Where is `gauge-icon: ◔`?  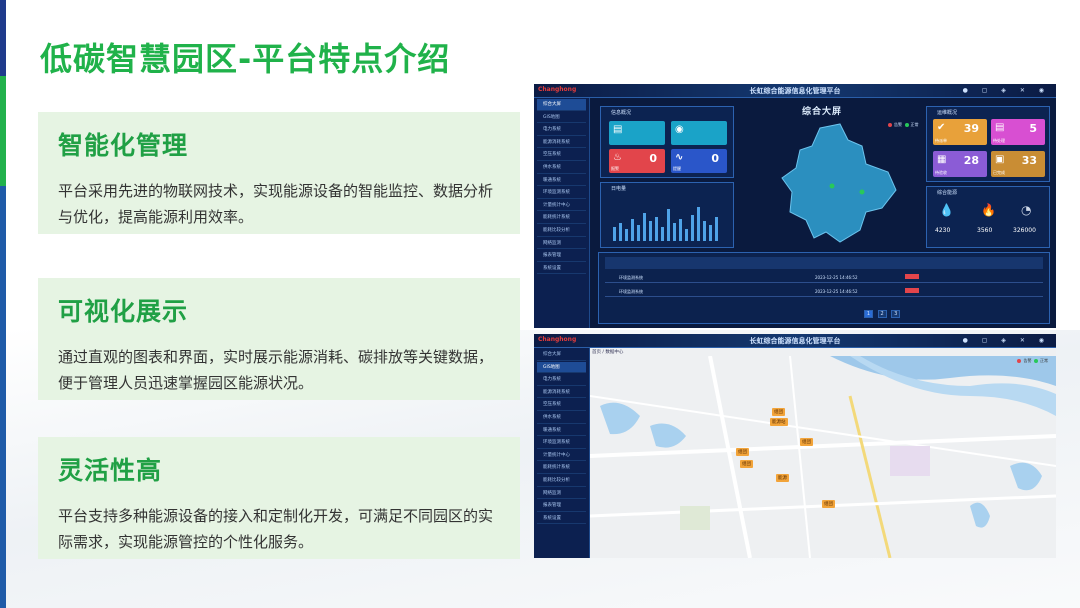 gauge-icon: ◔ is located at coordinates (1026, 210).